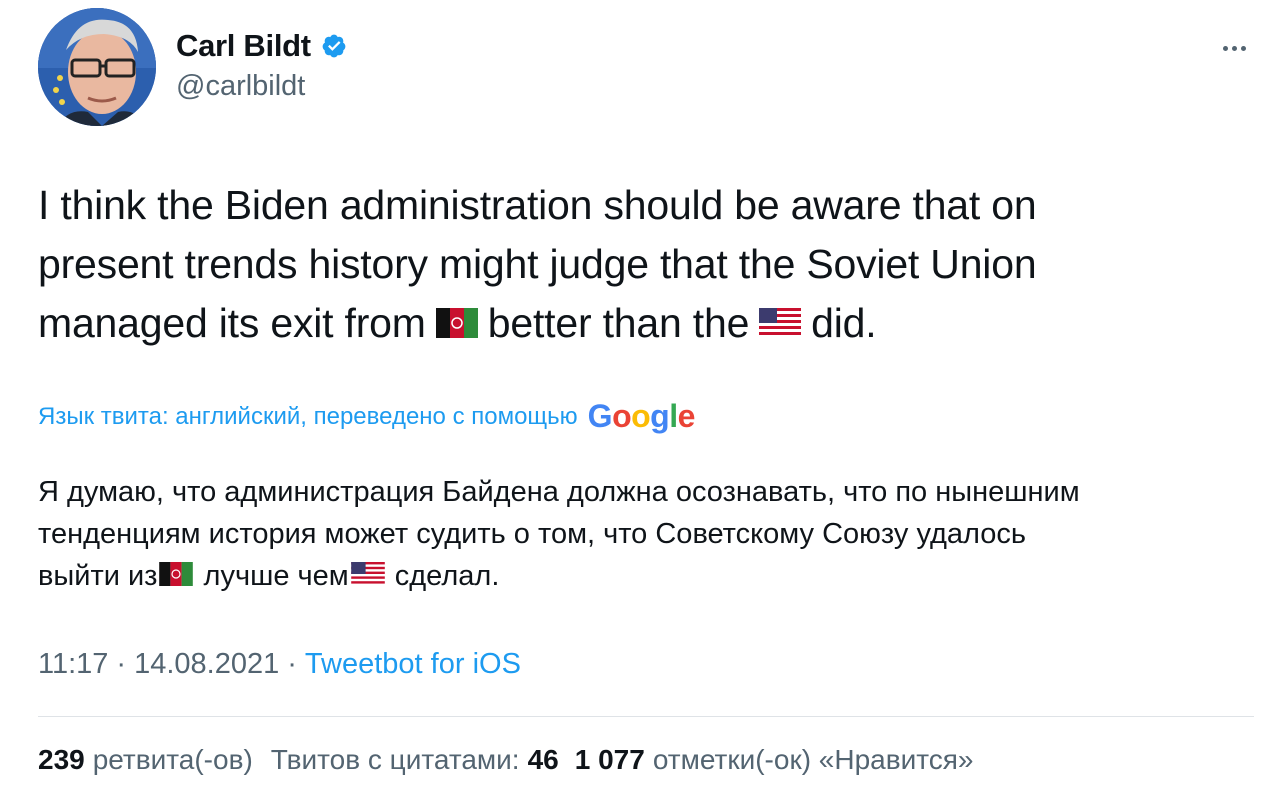 This screenshot has width=1280, height=797. Describe the element at coordinates (413, 664) in the screenshot. I see `tweet-source-link: Tweetbot for iOS` at that location.